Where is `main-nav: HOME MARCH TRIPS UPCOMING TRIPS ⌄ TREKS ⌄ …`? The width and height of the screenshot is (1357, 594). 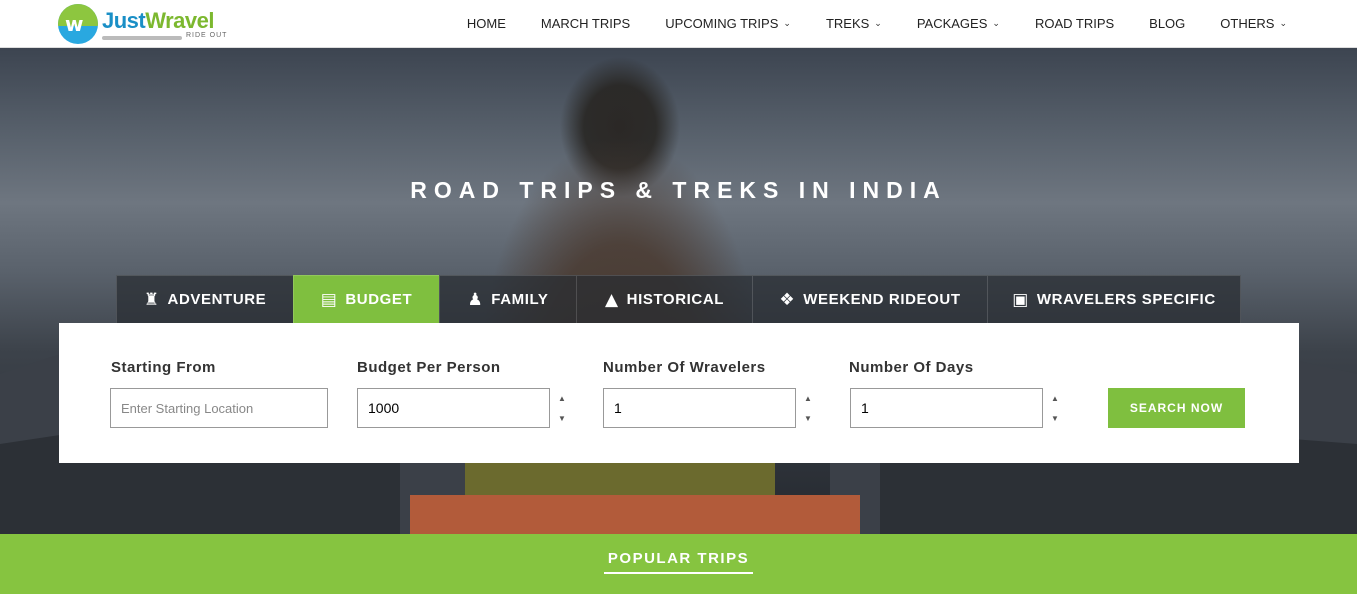
main-nav: HOME MARCH TRIPS UPCOMING TRIPS ⌄ TREKS ⌄ … is located at coordinates (859, 23).